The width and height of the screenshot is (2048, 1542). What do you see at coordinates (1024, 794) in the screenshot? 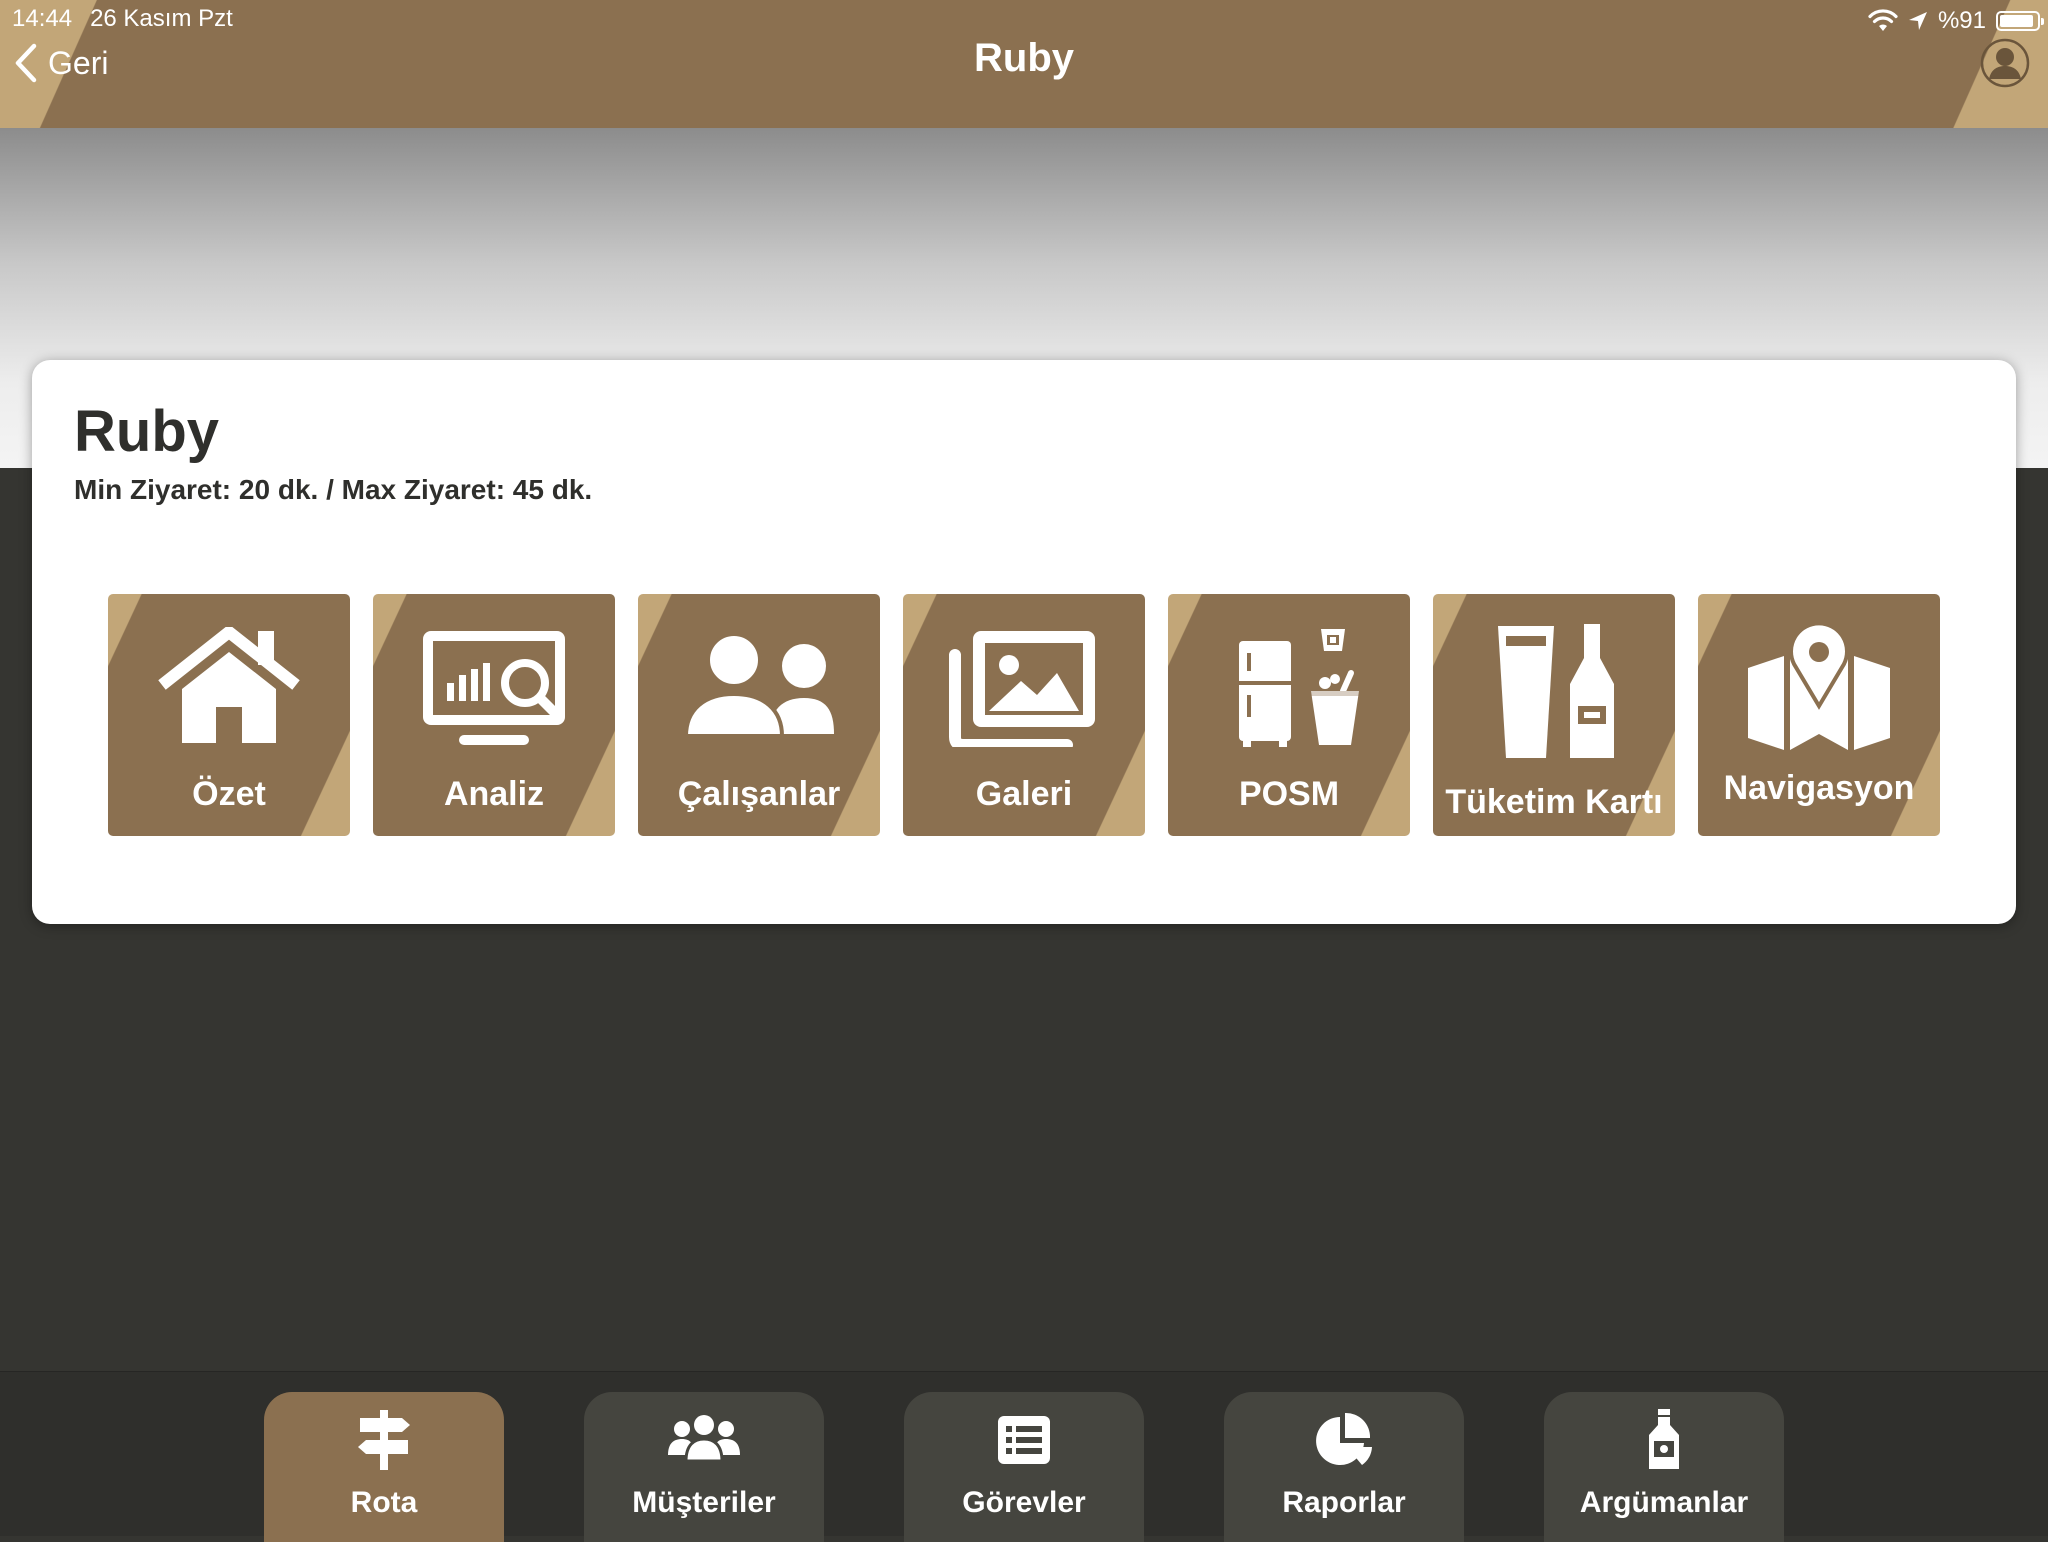
I see `tile-label: Galeri` at bounding box center [1024, 794].